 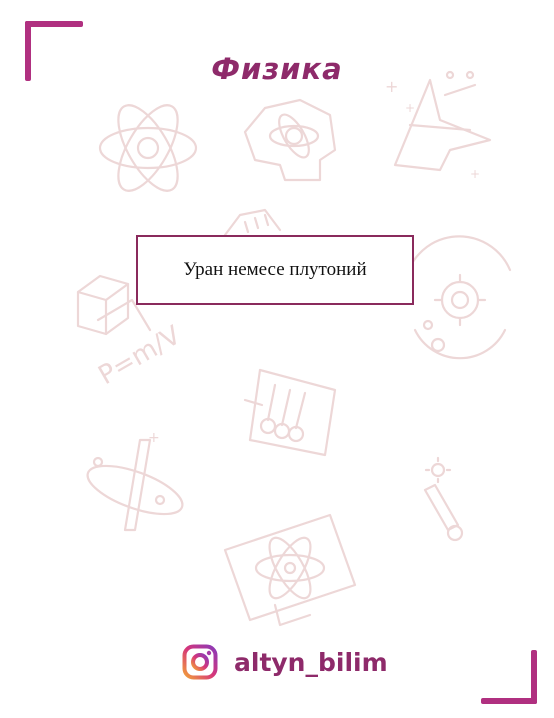 What do you see at coordinates (252, 222) in the screenshot?
I see `ruler-doodle-icon` at bounding box center [252, 222].